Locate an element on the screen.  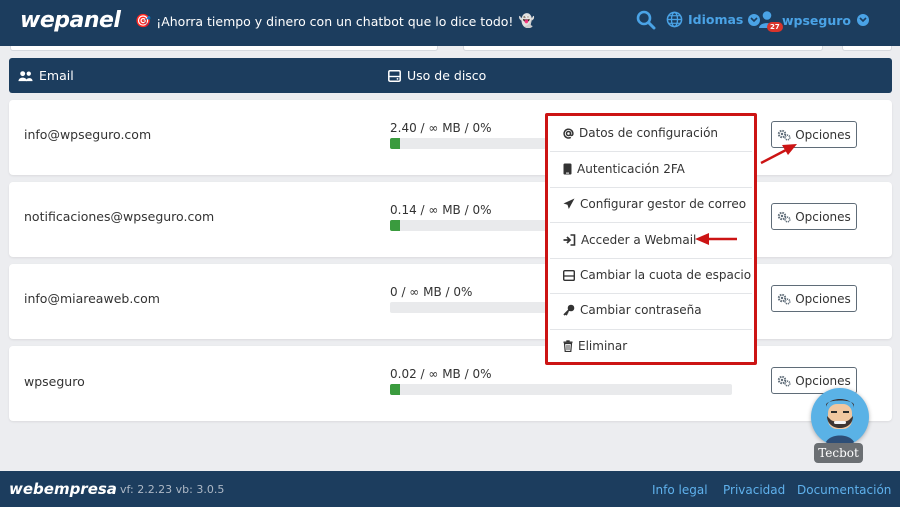
wepanel-logo: wepanel is located at coordinates (70, 20).